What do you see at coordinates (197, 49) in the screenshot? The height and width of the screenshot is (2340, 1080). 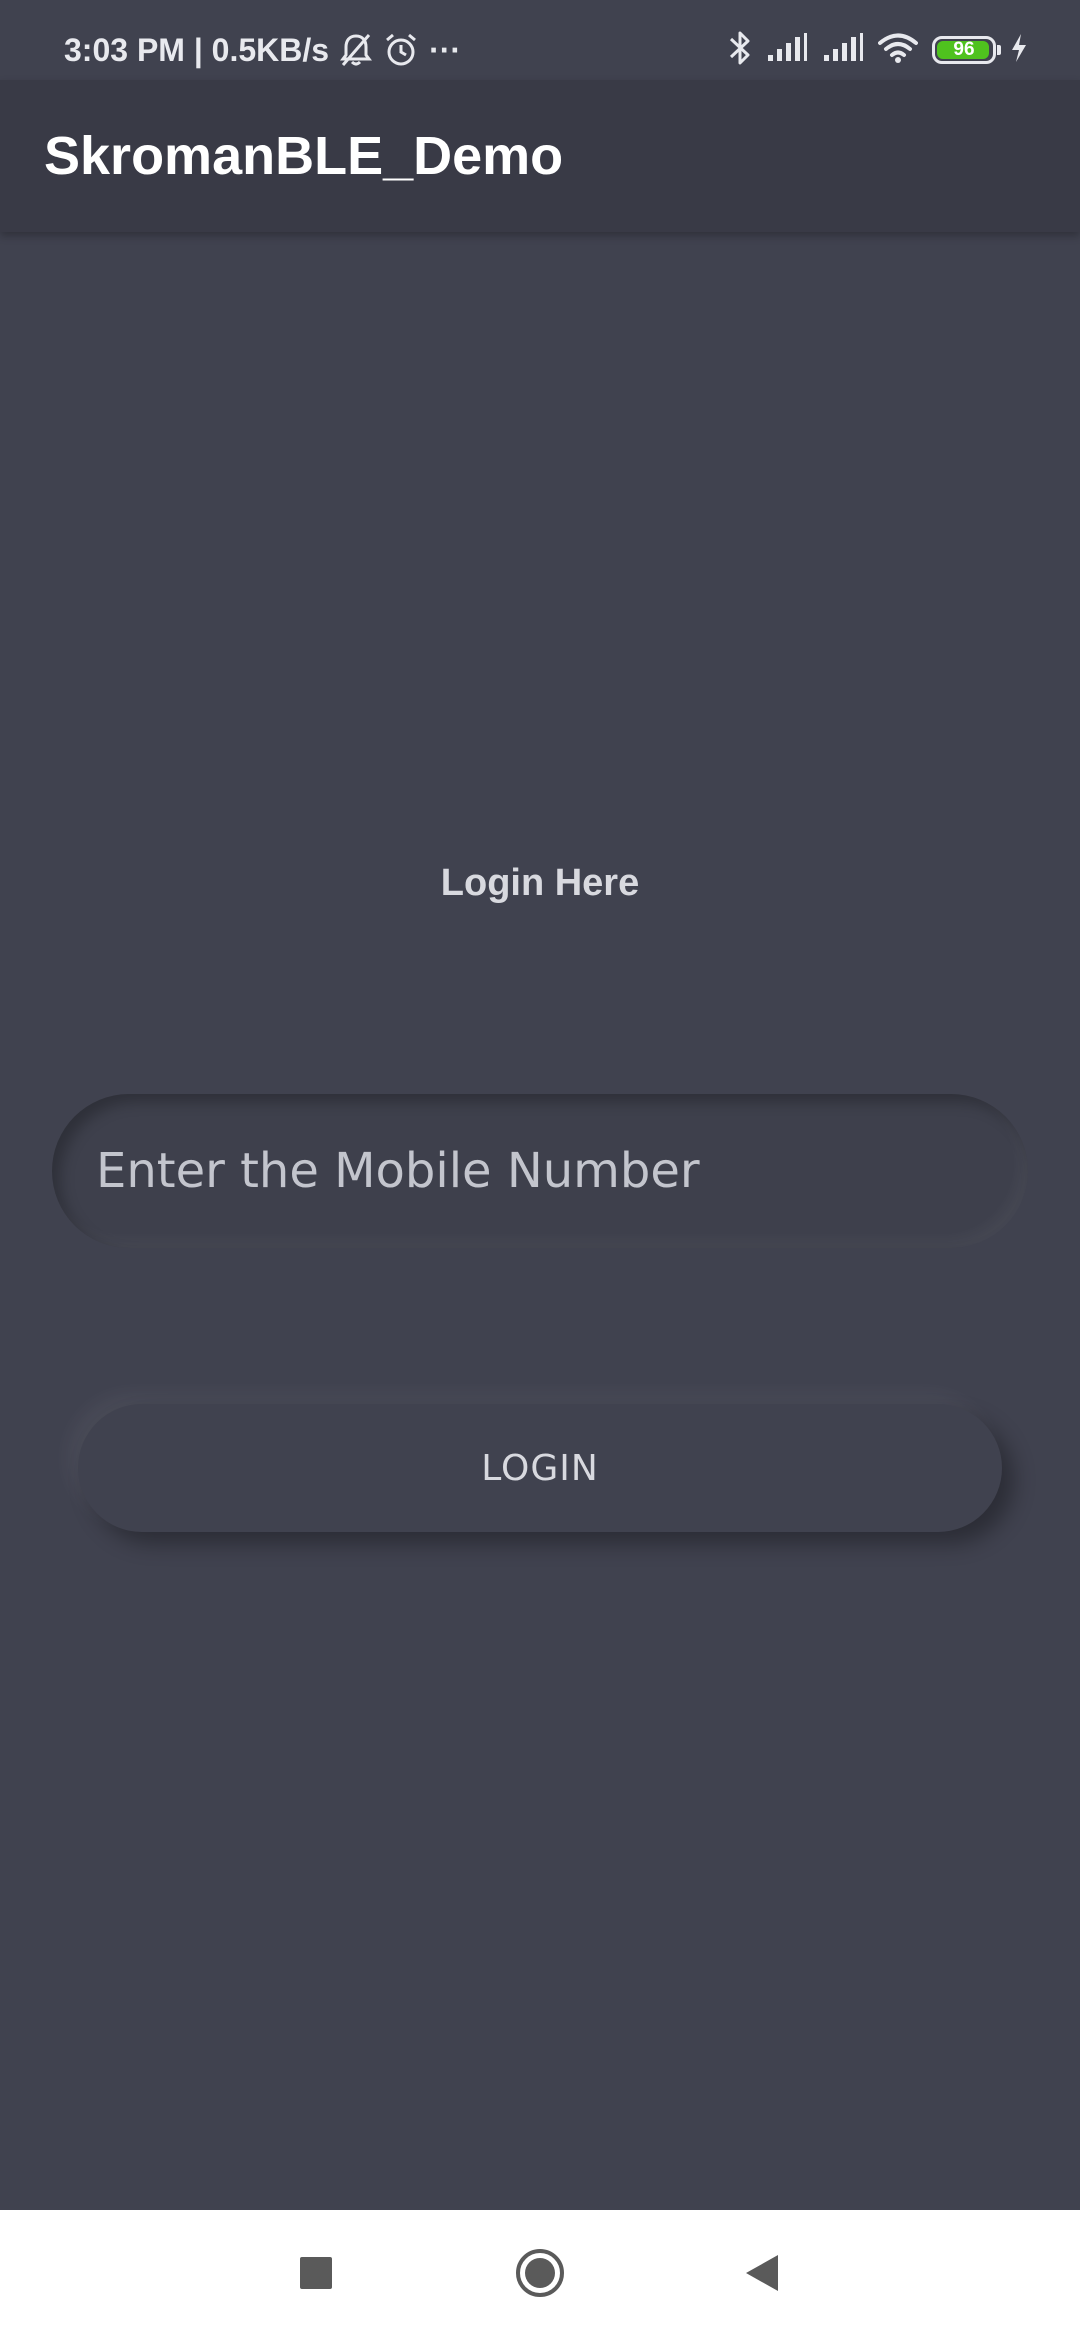 I see `time-speed-text: 3:03 PM | 0.5KB/s` at bounding box center [197, 49].